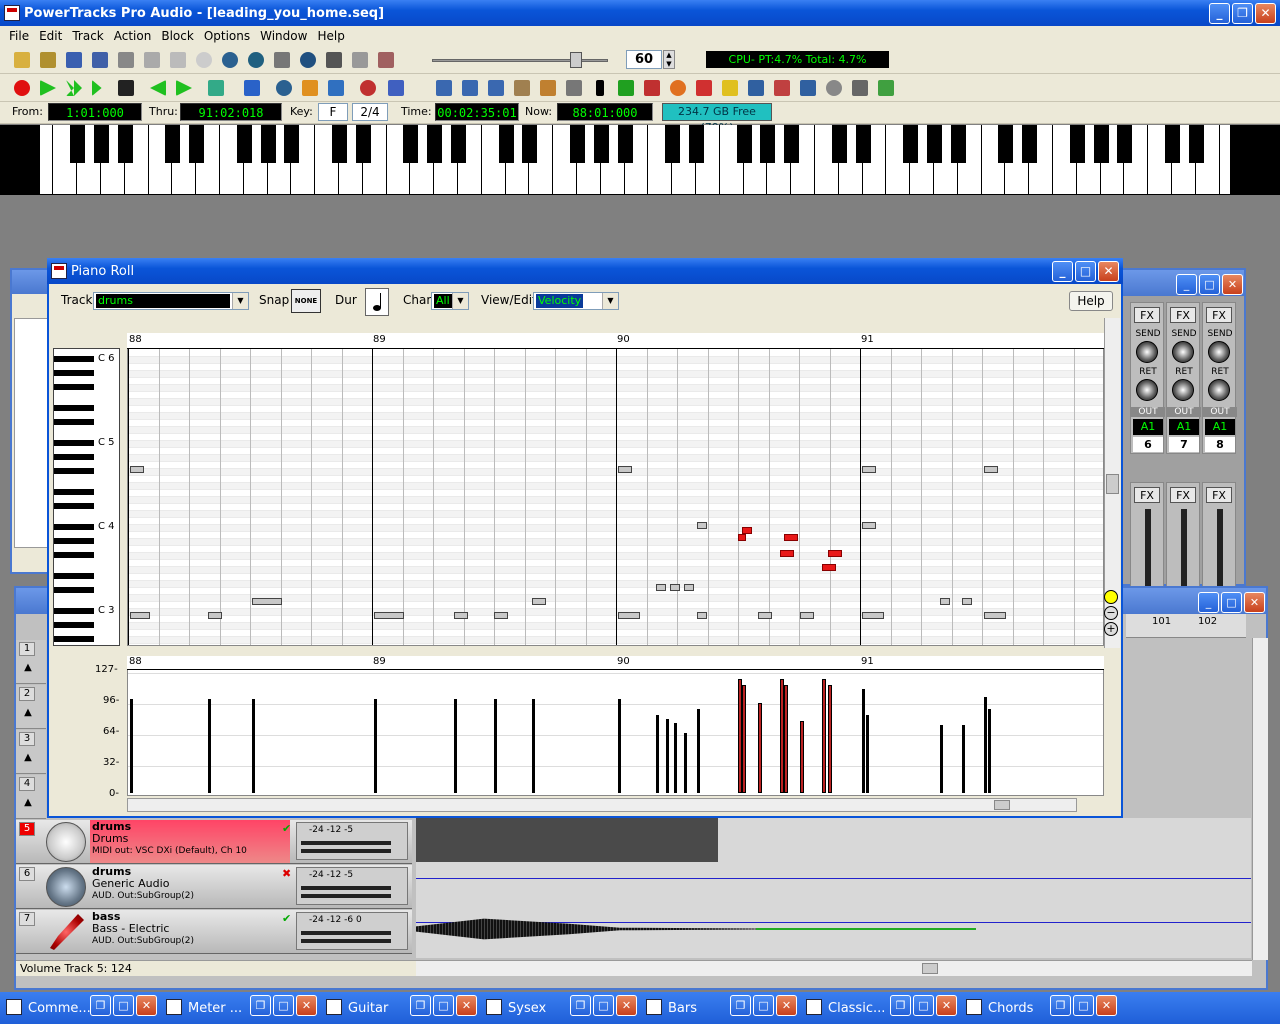 The width and height of the screenshot is (1280, 1024). Describe the element at coordinates (600, 88) in the screenshot. I see `note-icon` at that location.